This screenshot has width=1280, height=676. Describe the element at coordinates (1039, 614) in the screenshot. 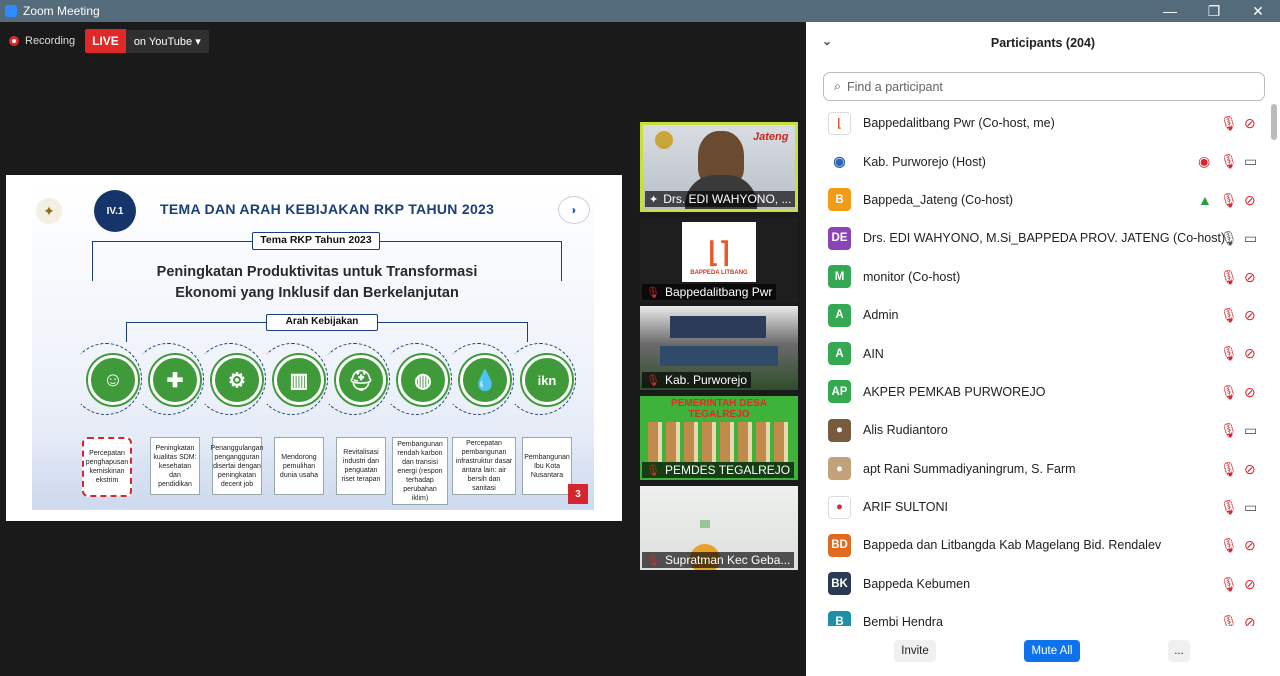

I see `participant-row: B Bembi Hendra 🎙 ⊘` at that location.